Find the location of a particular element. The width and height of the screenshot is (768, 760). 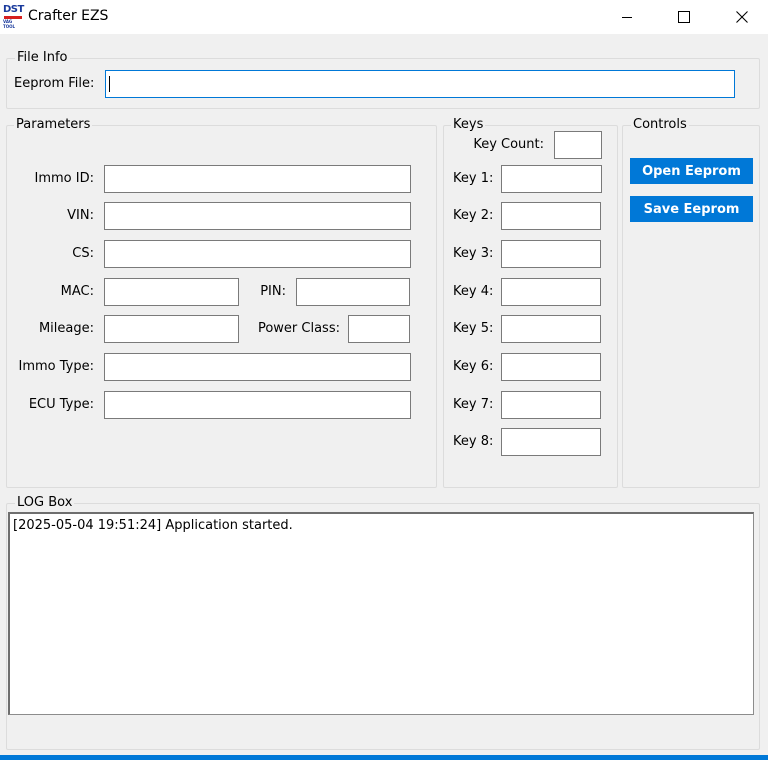

key-3-label: Key 3: is located at coordinates (473, 253).